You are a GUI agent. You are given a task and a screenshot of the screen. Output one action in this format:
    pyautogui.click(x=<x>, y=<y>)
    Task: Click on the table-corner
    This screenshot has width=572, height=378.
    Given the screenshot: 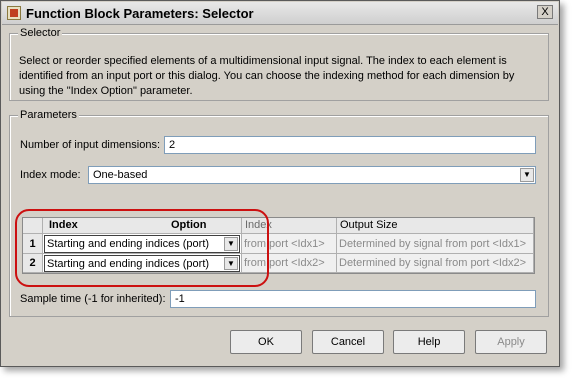 What is the action you would take?
    pyautogui.click(x=33, y=226)
    